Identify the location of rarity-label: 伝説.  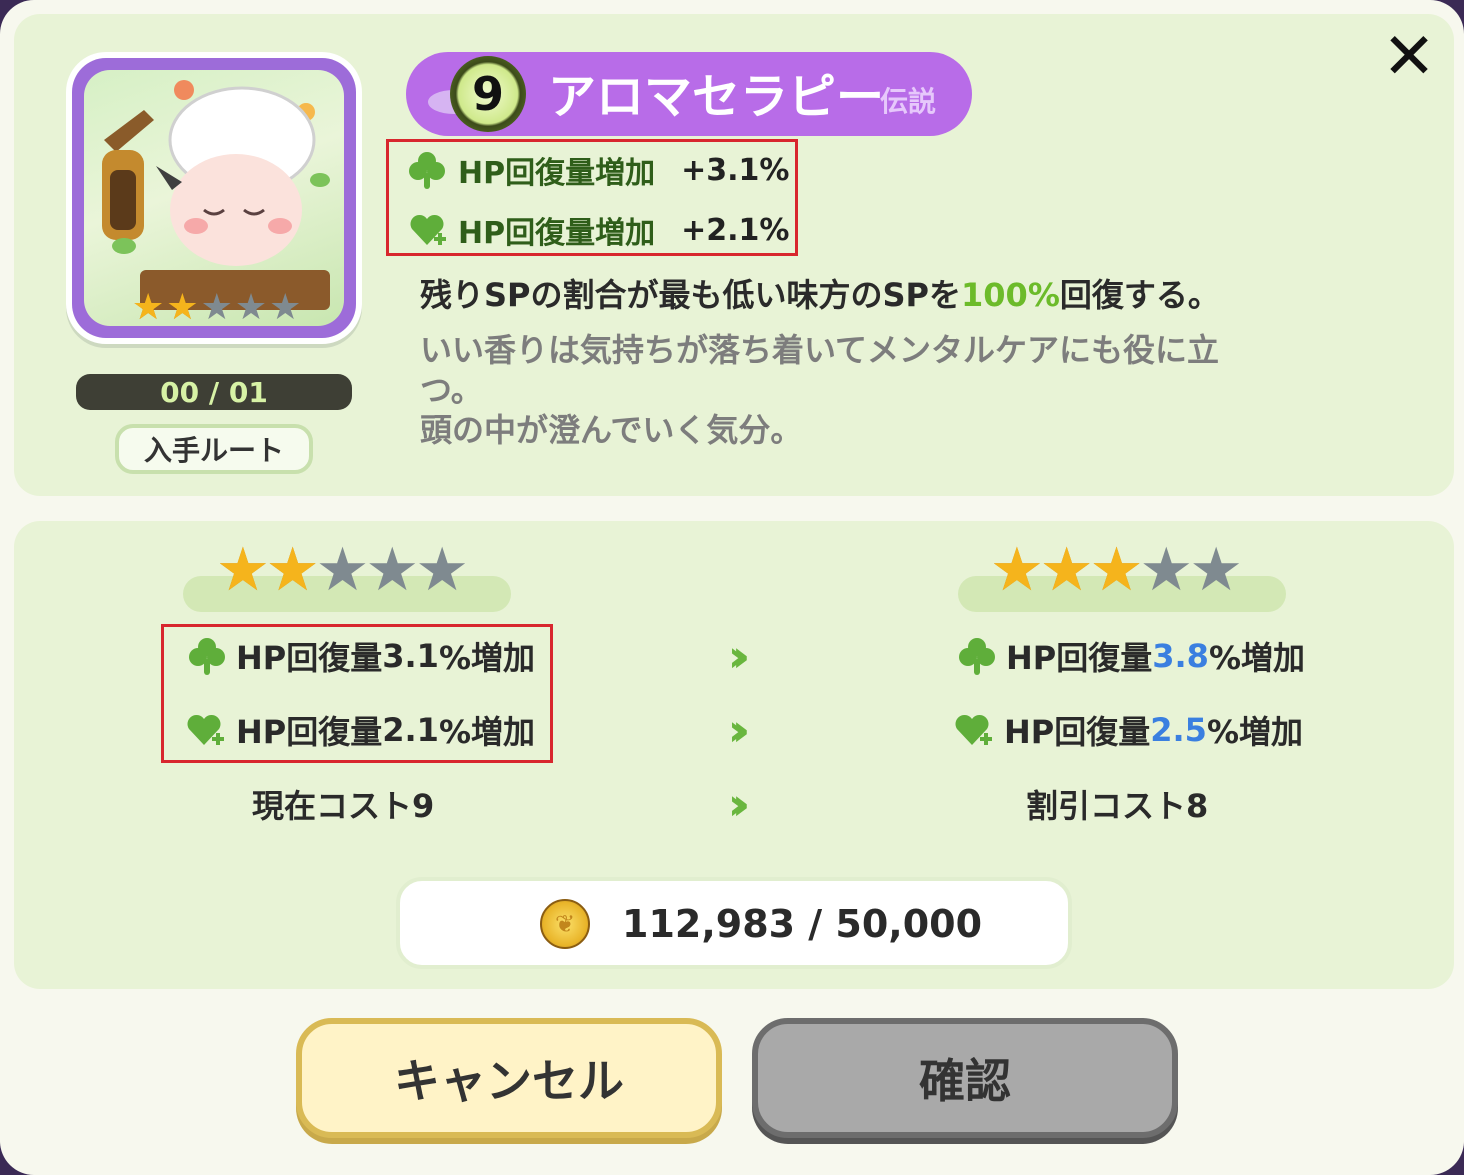
(908, 101).